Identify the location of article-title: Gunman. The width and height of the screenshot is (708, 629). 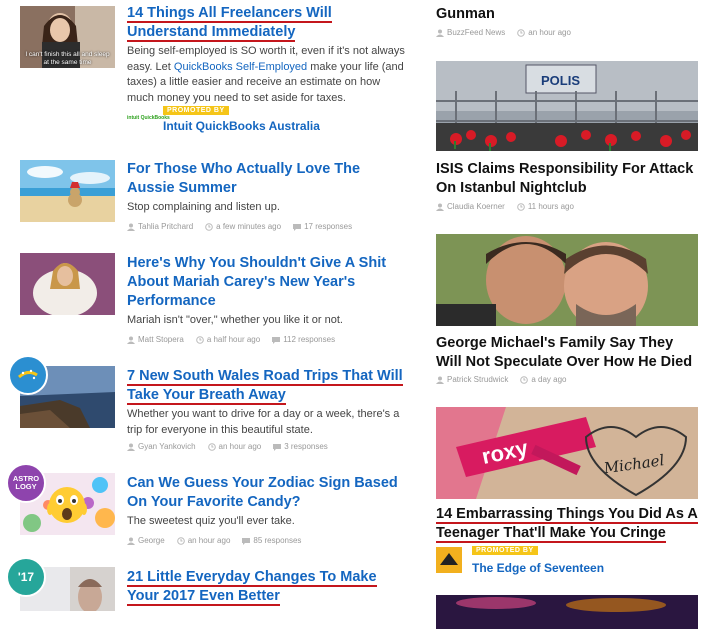
(568, 14).